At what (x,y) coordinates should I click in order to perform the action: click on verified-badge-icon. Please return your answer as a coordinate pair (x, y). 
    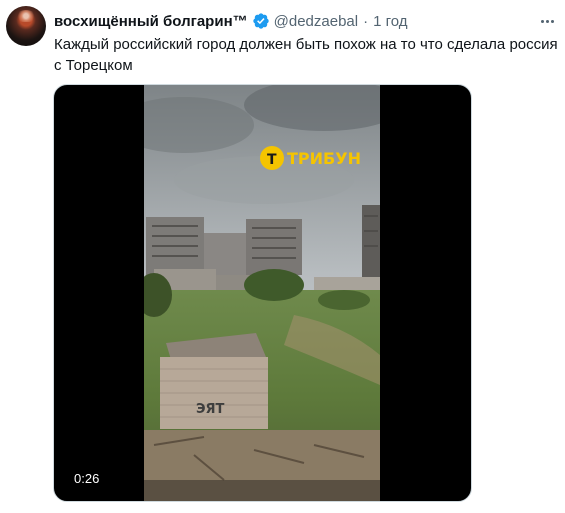
    Looking at the image, I should click on (261, 21).